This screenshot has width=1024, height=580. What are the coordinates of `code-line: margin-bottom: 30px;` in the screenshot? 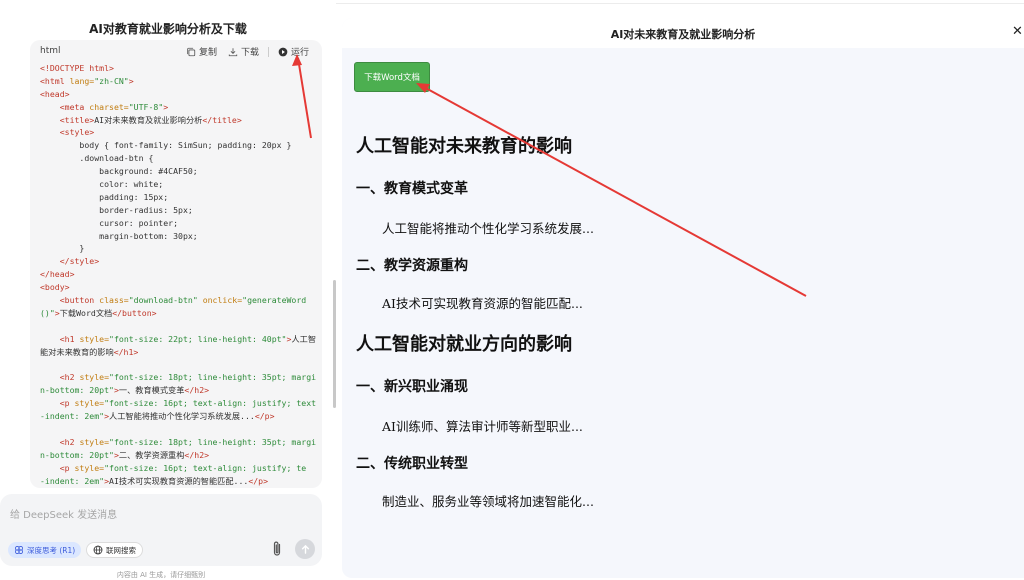 It's located at (178, 236).